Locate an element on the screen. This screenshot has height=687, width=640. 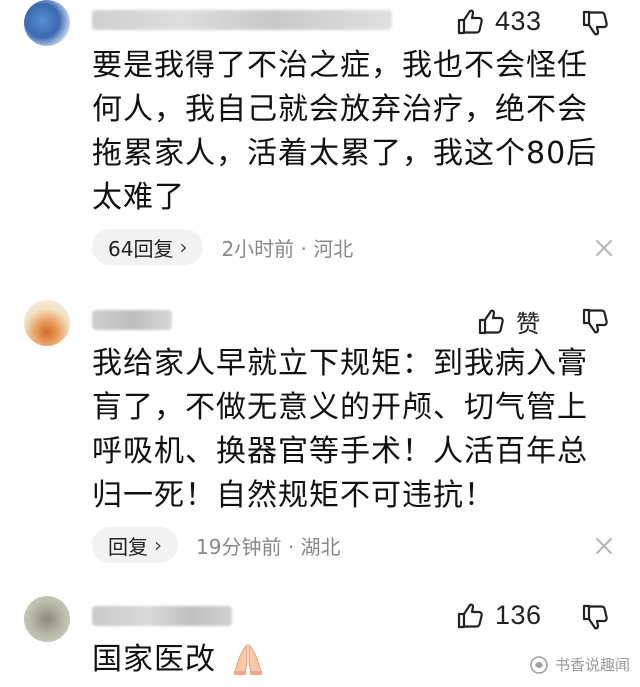
like-button: 136 is located at coordinates (498, 615).